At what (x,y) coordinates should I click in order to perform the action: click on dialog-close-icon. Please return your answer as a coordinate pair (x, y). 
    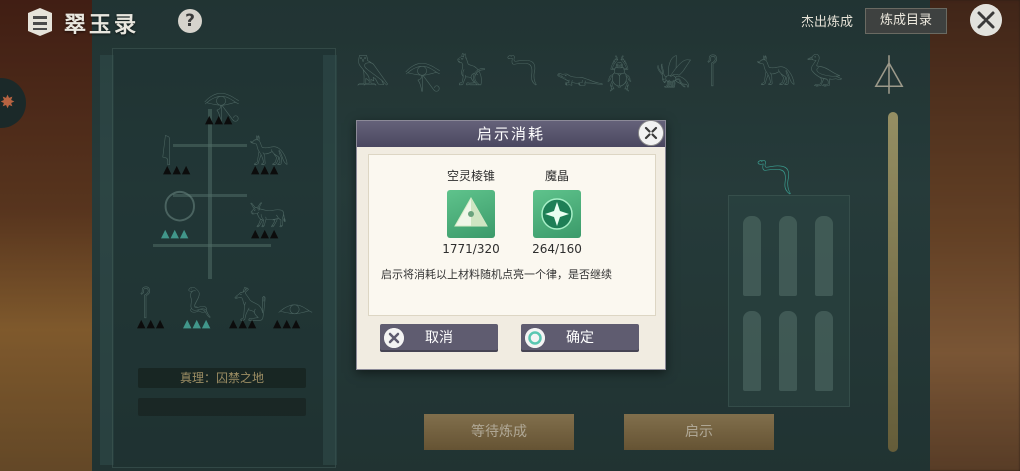
    Looking at the image, I should click on (651, 133).